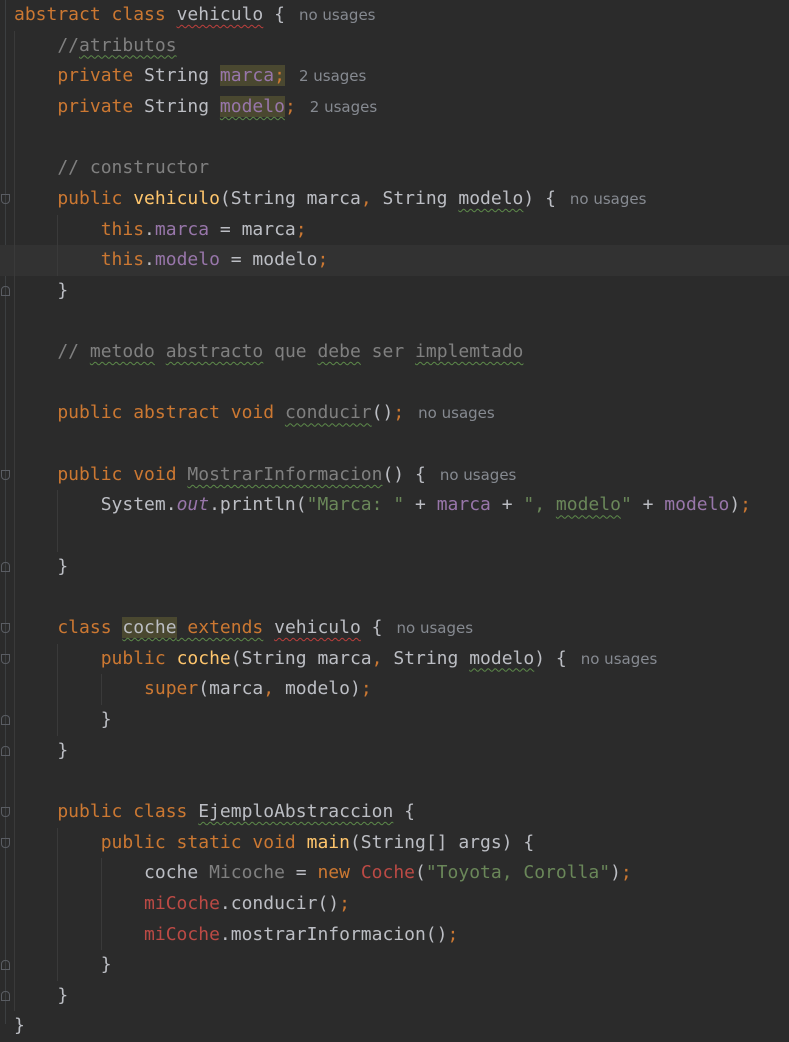  Describe the element at coordinates (95, 658) in the screenshot. I see `code-token: public` at that location.